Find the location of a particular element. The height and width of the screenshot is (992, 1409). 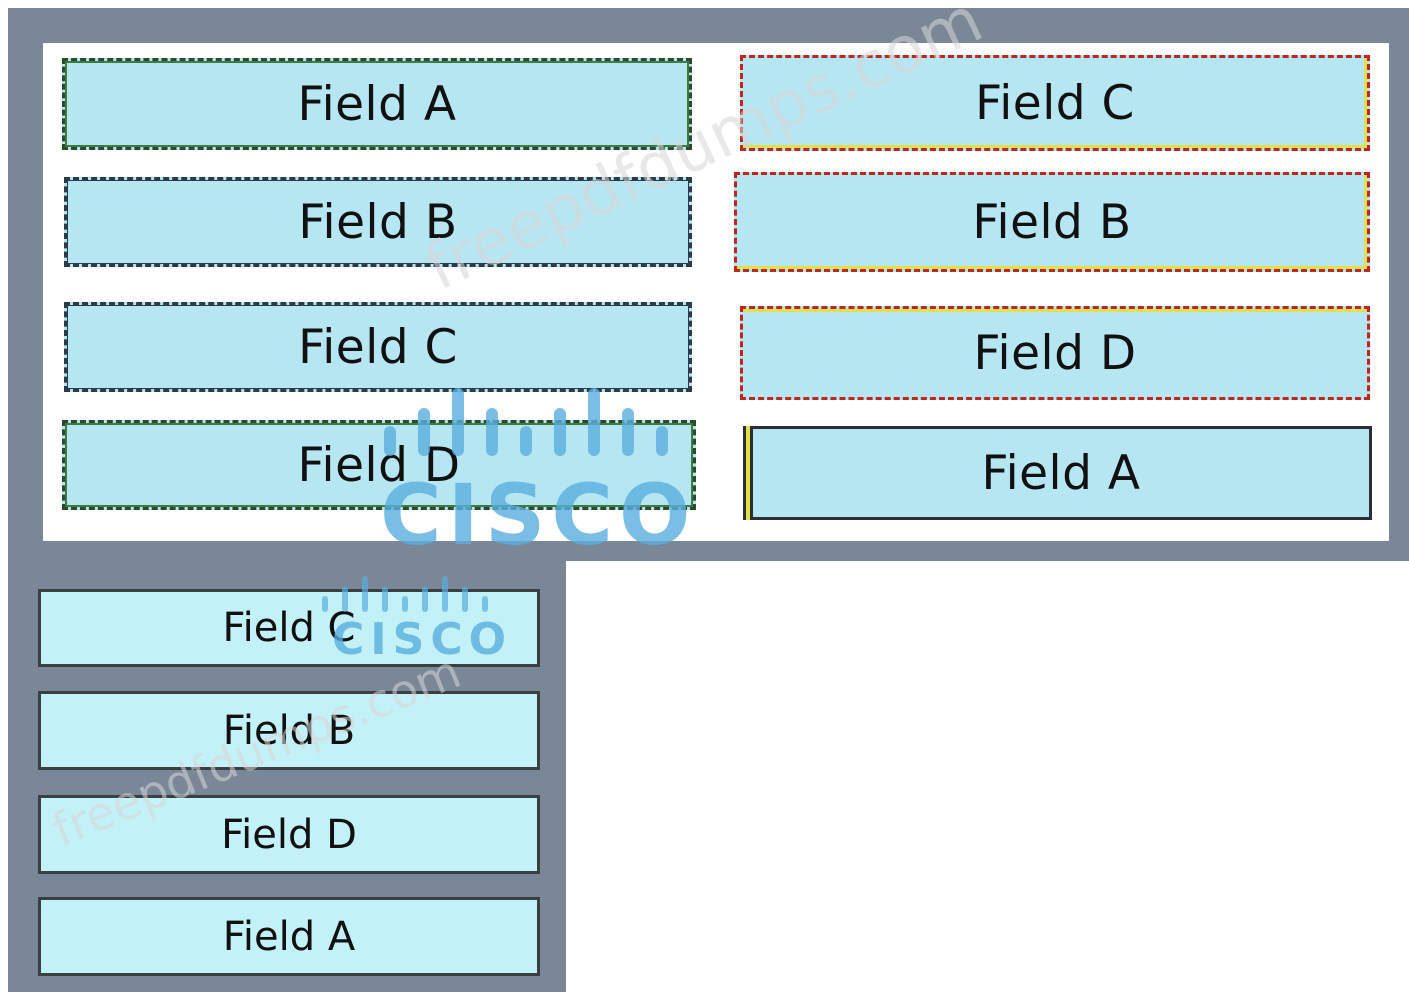

answer-label: Field D is located at coordinates (289, 834).